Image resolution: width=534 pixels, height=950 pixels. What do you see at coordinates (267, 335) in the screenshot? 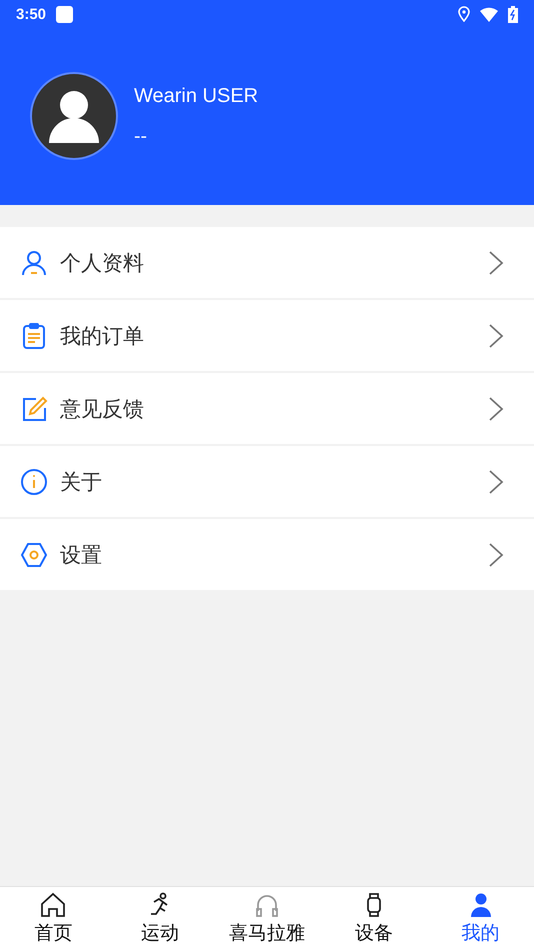
I see `menu-item: 我的订单` at bounding box center [267, 335].